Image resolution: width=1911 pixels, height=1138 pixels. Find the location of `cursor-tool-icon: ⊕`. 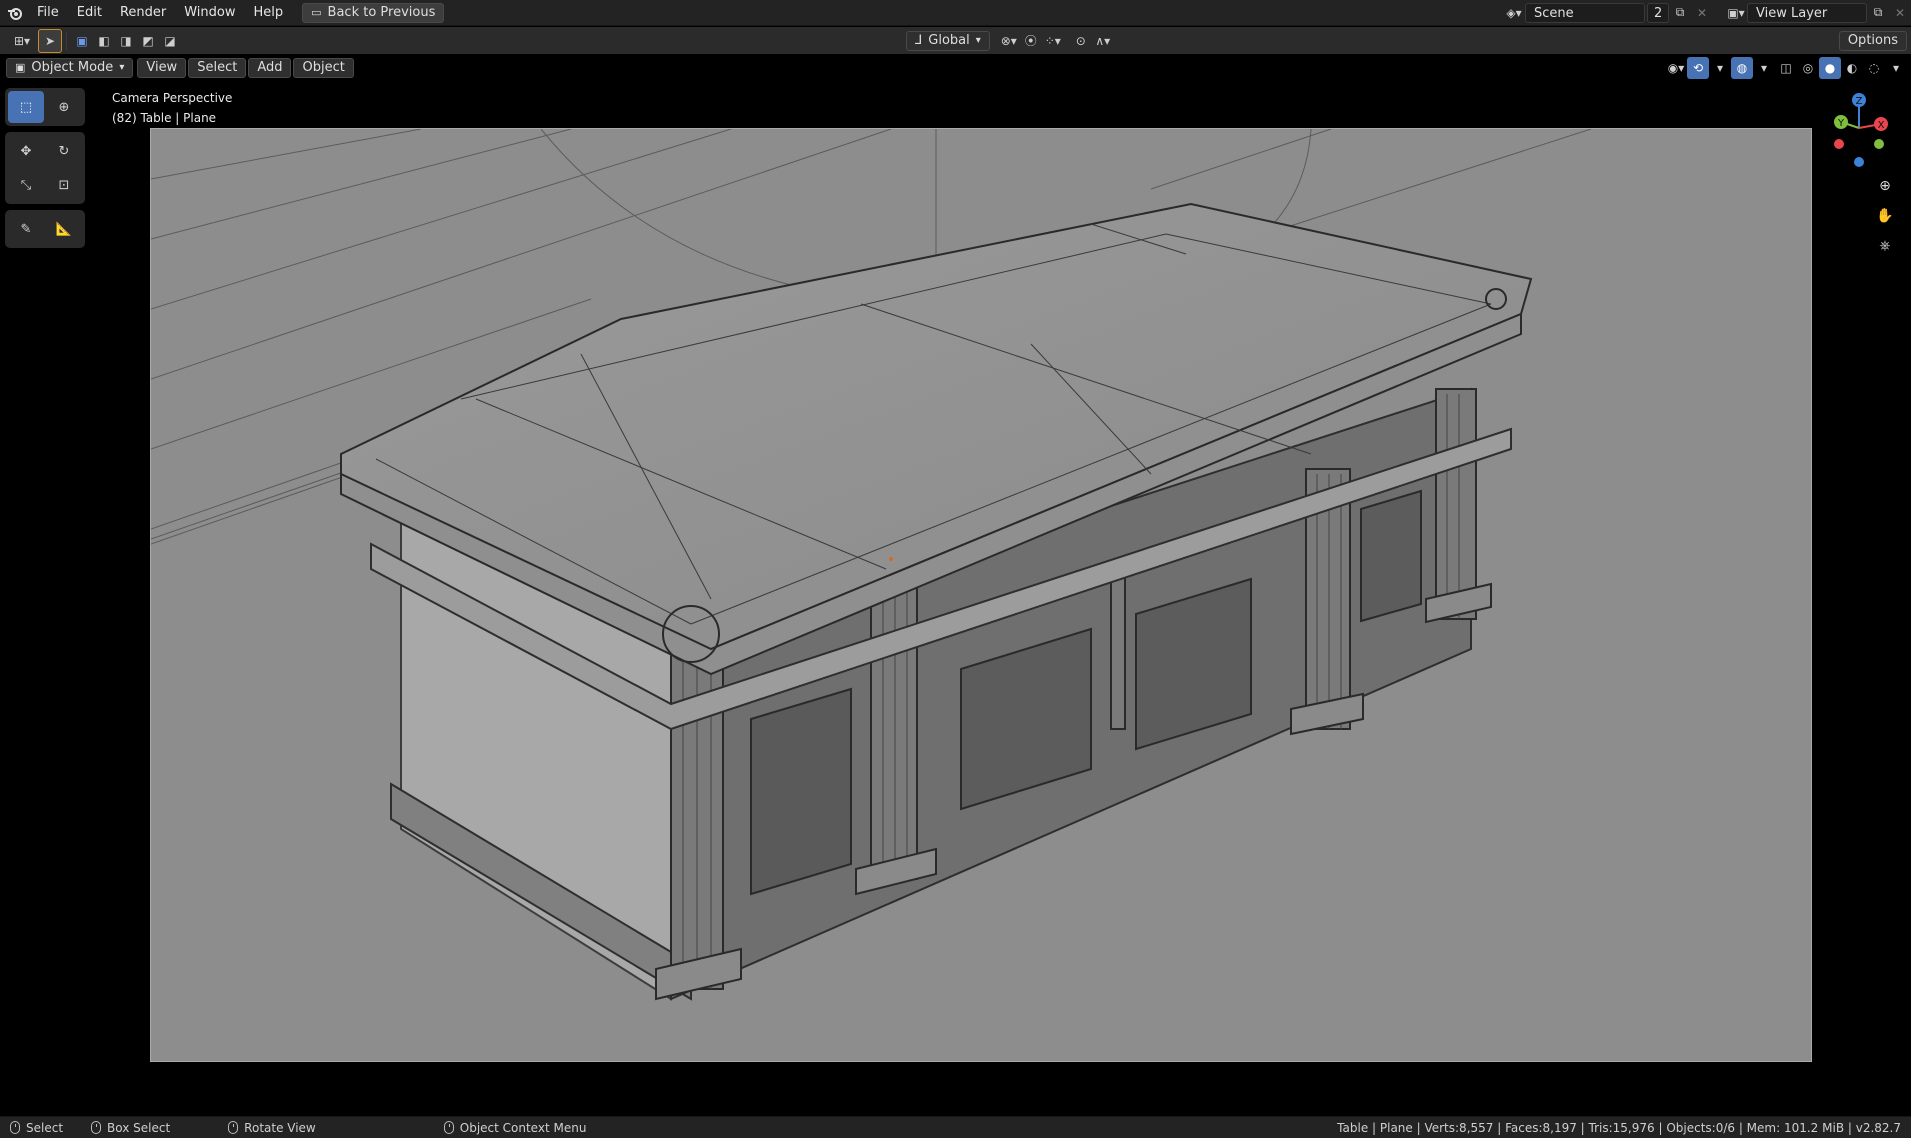

cursor-tool-icon: ⊕ is located at coordinates (64, 107).